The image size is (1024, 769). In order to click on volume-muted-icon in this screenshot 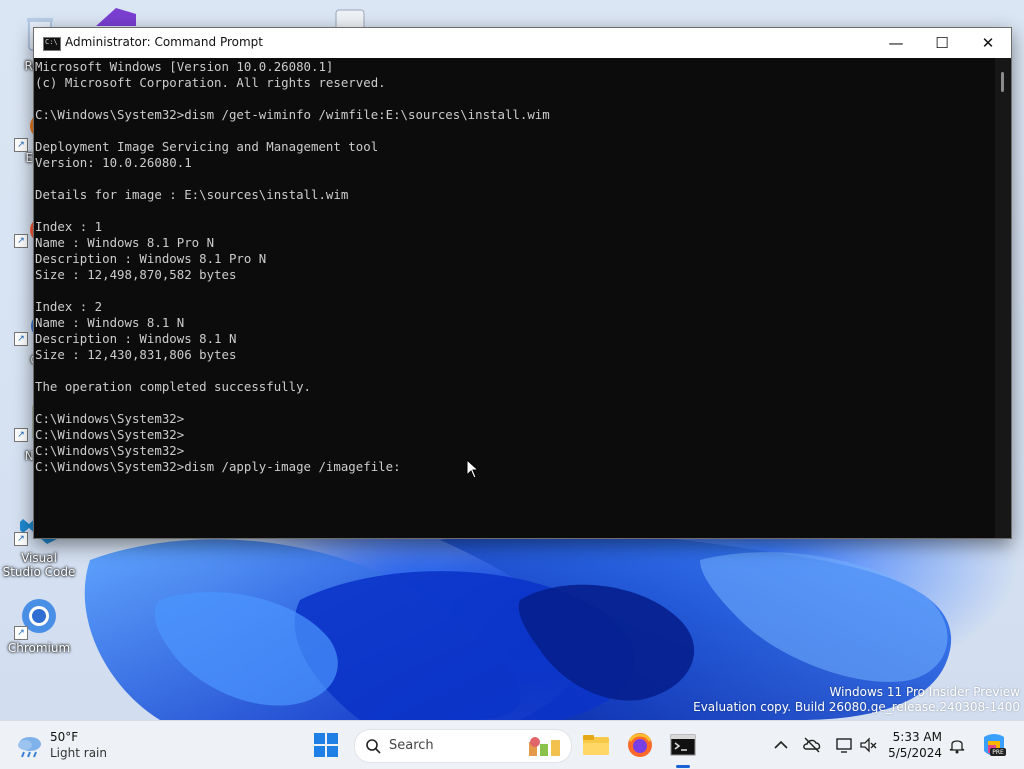, I will do `click(868, 745)`.